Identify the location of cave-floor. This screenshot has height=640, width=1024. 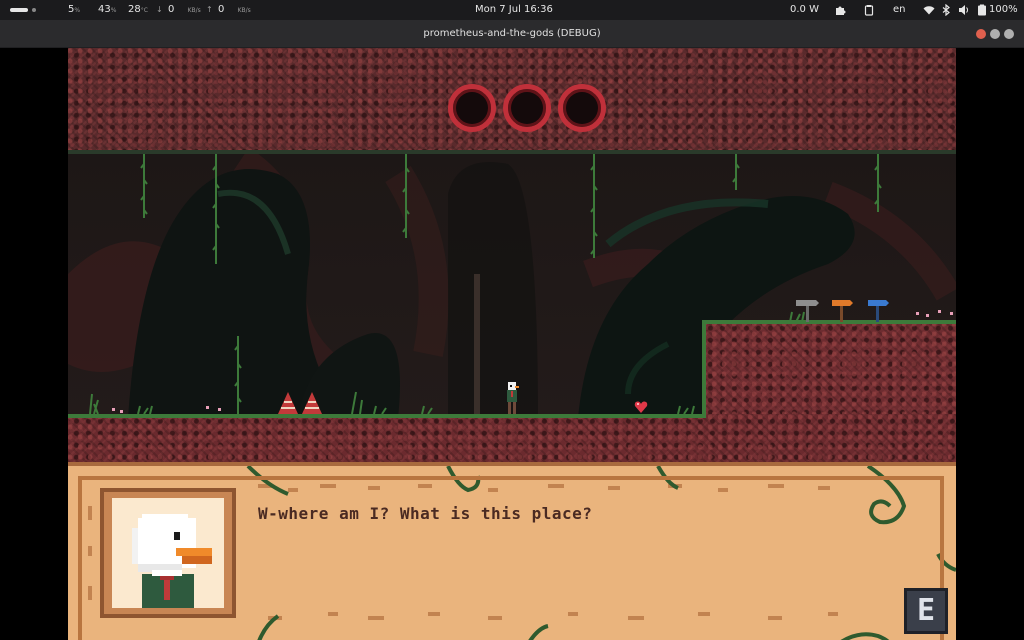
(512, 438).